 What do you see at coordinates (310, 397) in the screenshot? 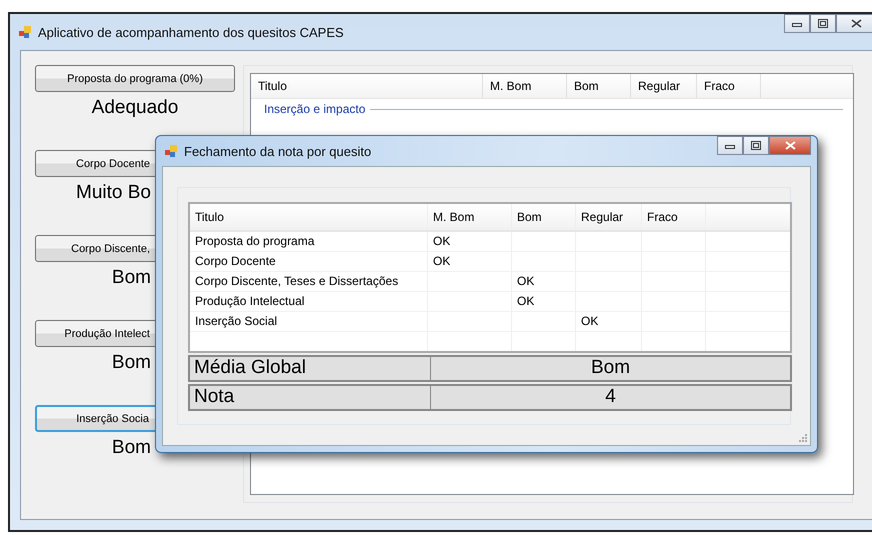
I see `summary-label: Nota` at bounding box center [310, 397].